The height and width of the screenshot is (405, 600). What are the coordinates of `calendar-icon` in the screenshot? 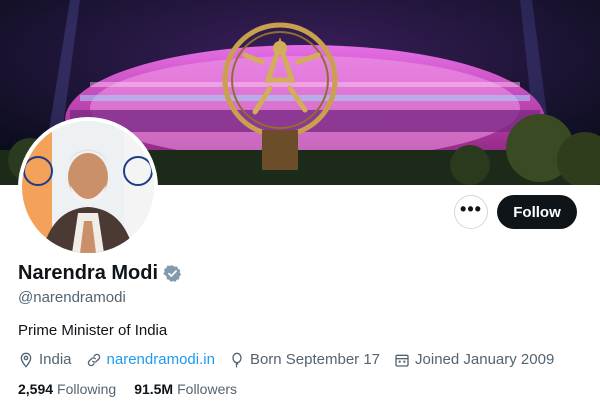 It's located at (402, 360).